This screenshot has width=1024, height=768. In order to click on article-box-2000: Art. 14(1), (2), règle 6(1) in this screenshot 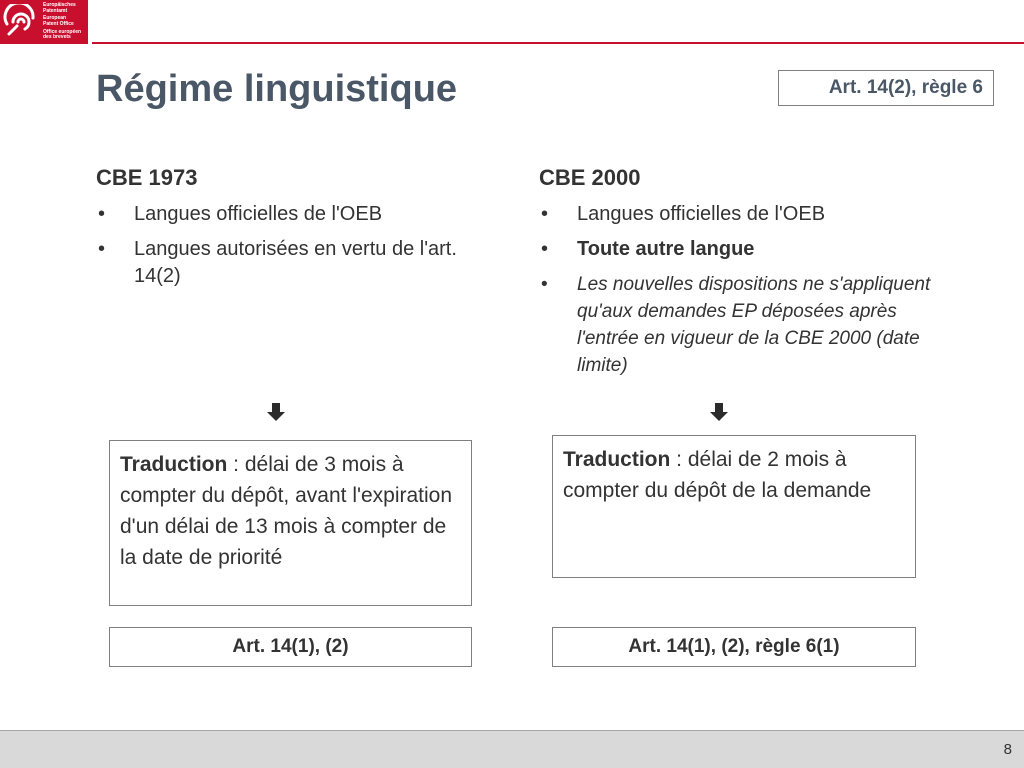, I will do `click(734, 647)`.